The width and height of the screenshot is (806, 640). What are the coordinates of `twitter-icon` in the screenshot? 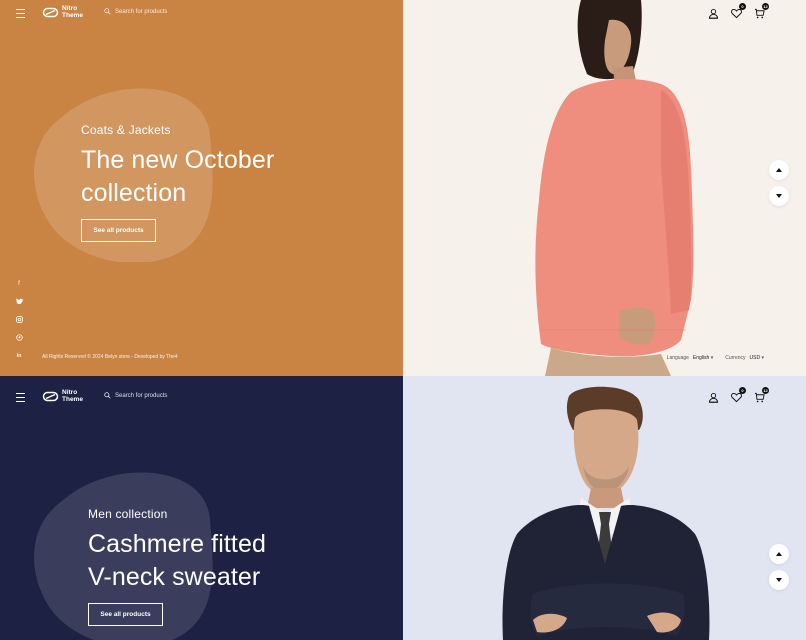 It's located at (19, 302).